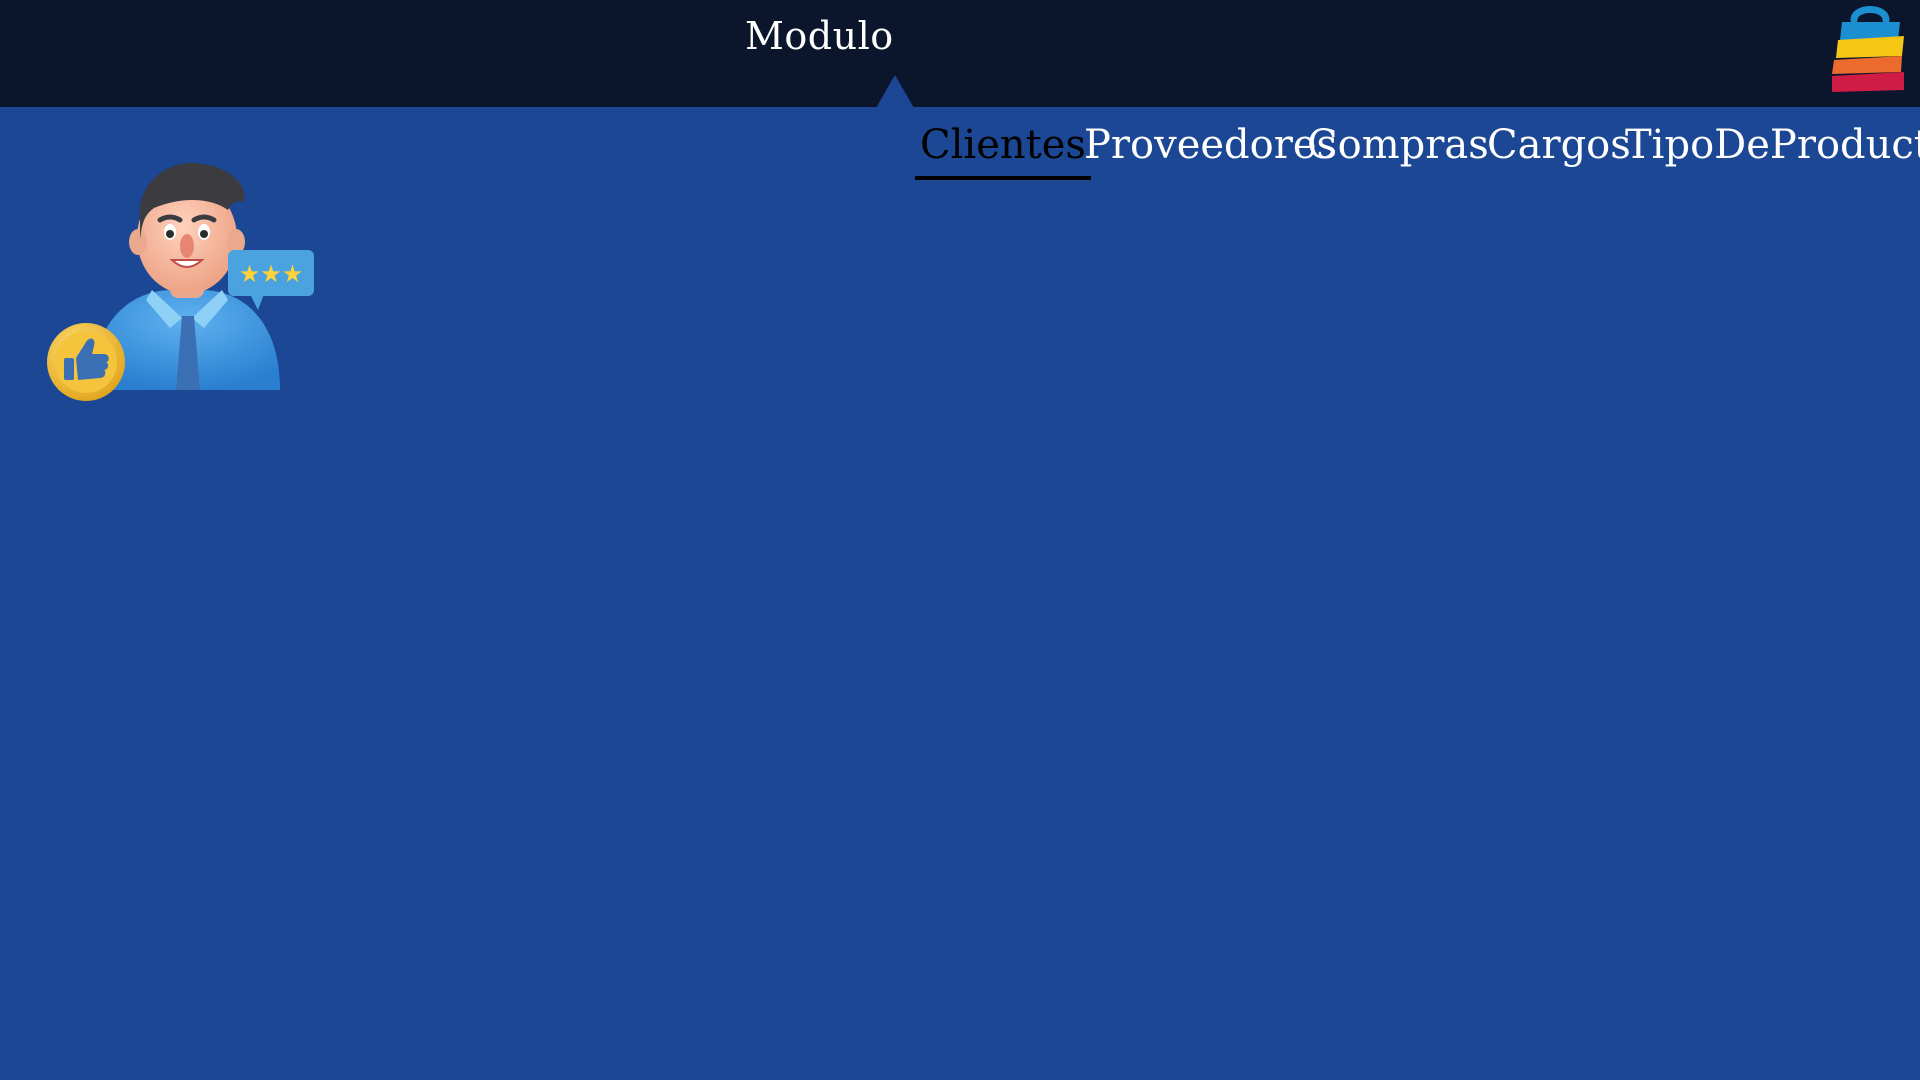 The image size is (1920, 1080). I want to click on tab-cargos: Cargos, so click(1559, 149).